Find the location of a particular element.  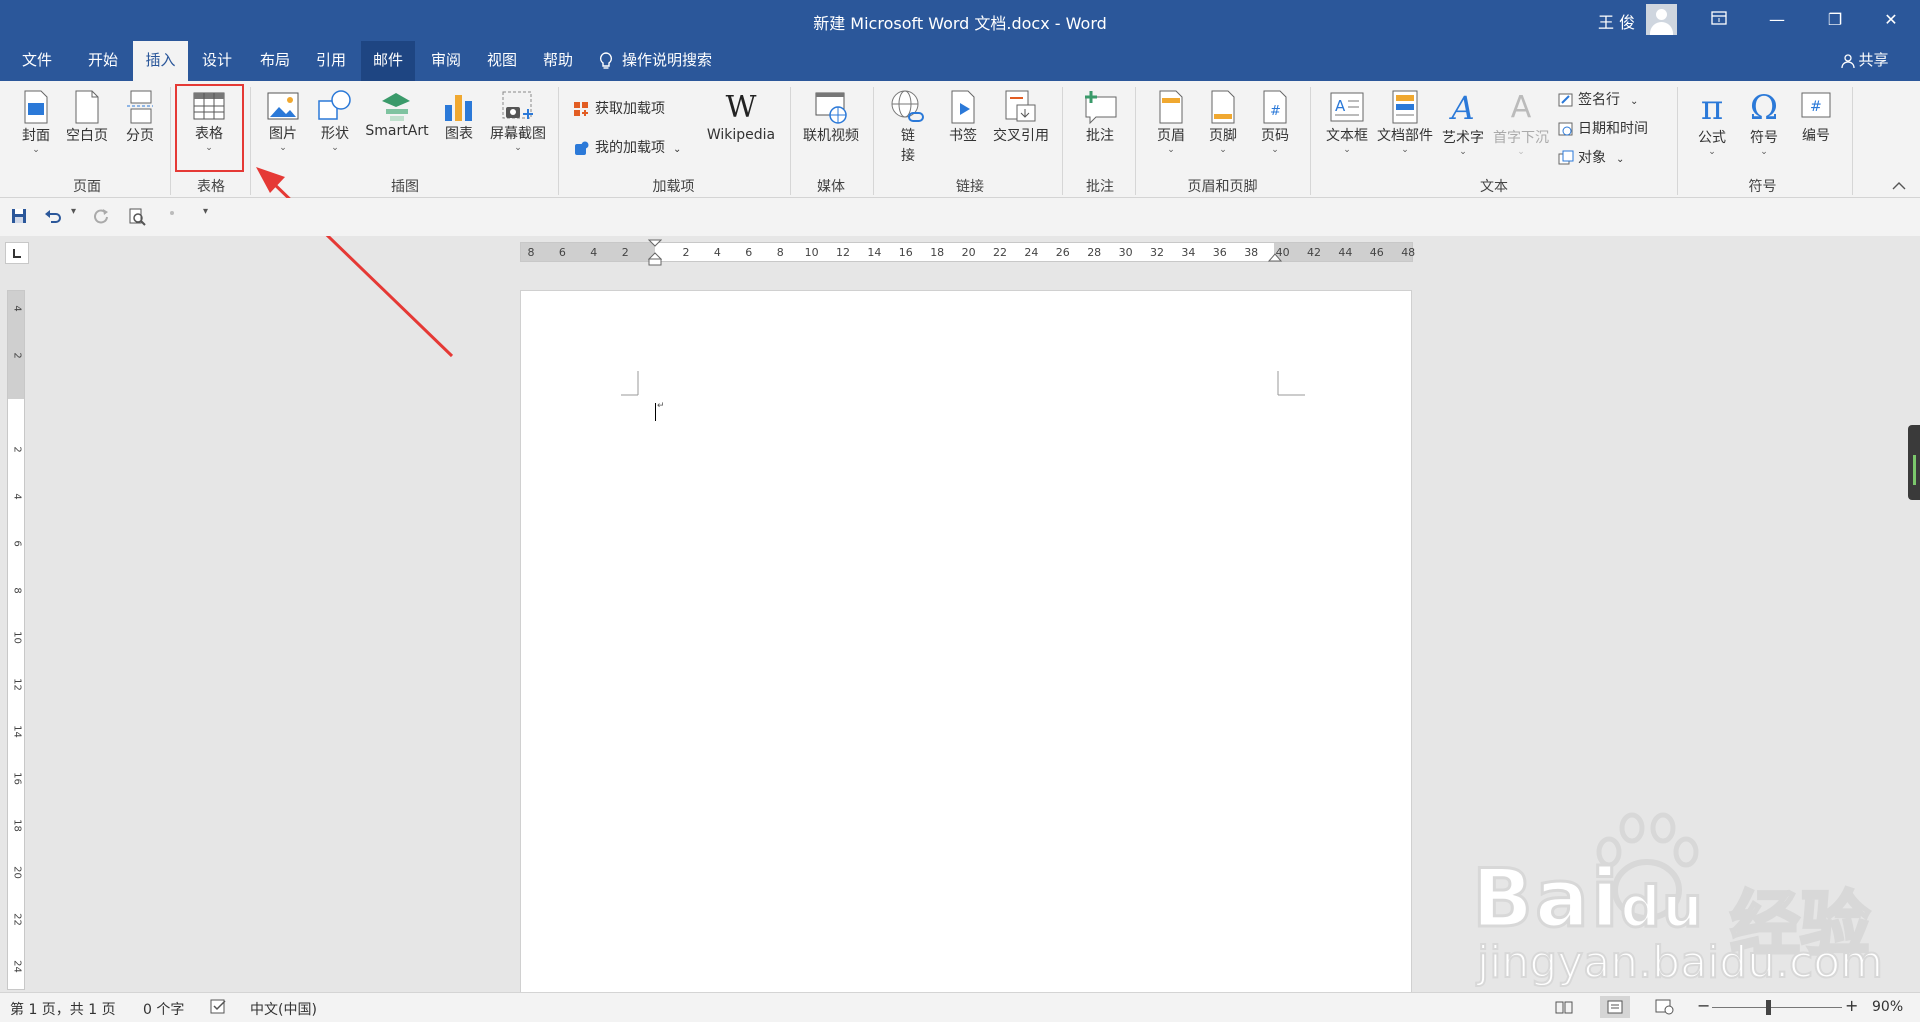

chart-button: 图表 is located at coordinates (459, 116).